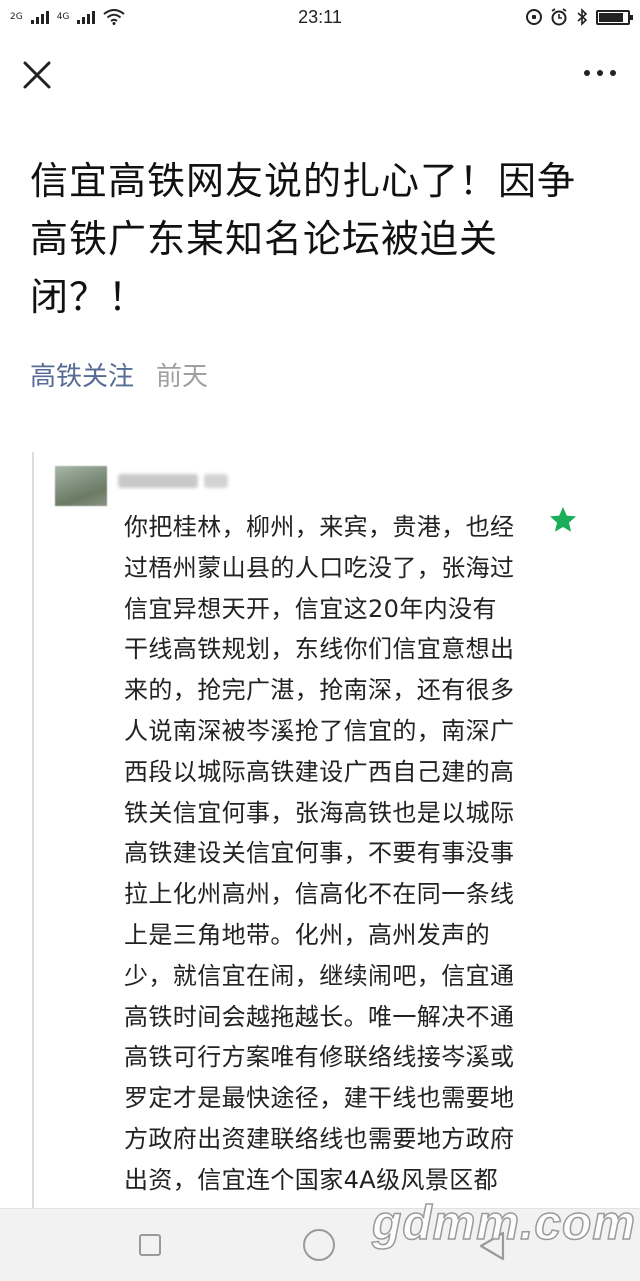 Image resolution: width=640 pixels, height=1281 pixels. I want to click on quote-rule, so click(33, 832).